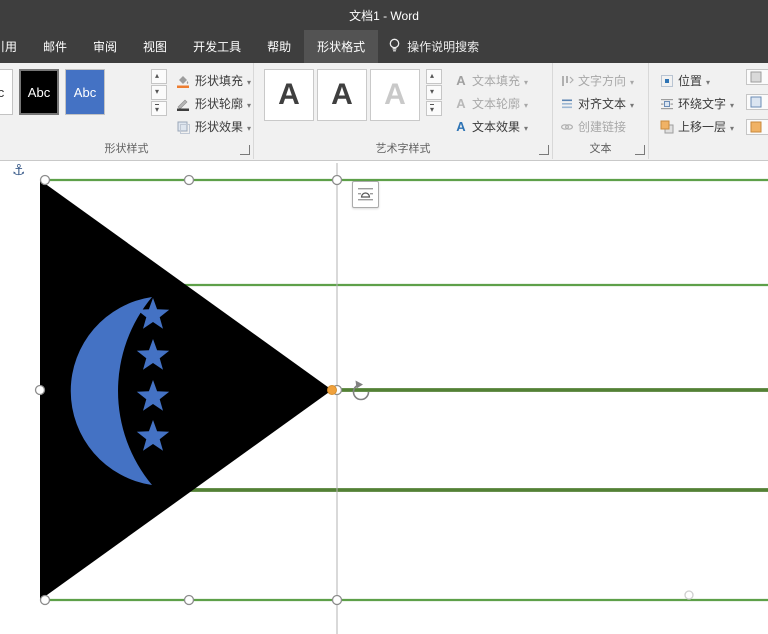 This screenshot has width=768, height=634. I want to click on paint-bucket-icon, so click(183, 80).